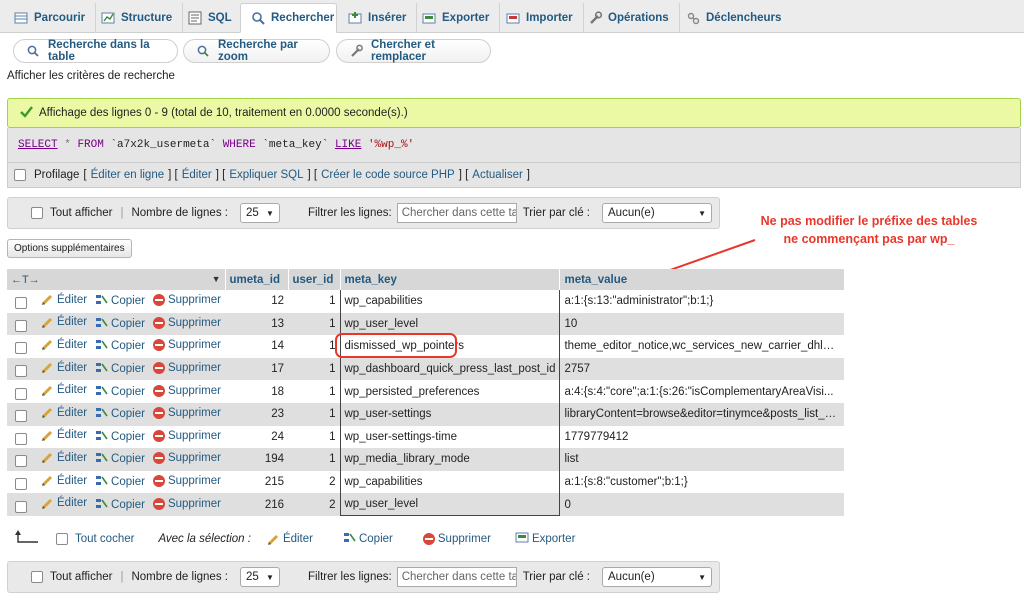  What do you see at coordinates (256, 51) in the screenshot?
I see `subtab-zoom-search: Recherche par zoom` at bounding box center [256, 51].